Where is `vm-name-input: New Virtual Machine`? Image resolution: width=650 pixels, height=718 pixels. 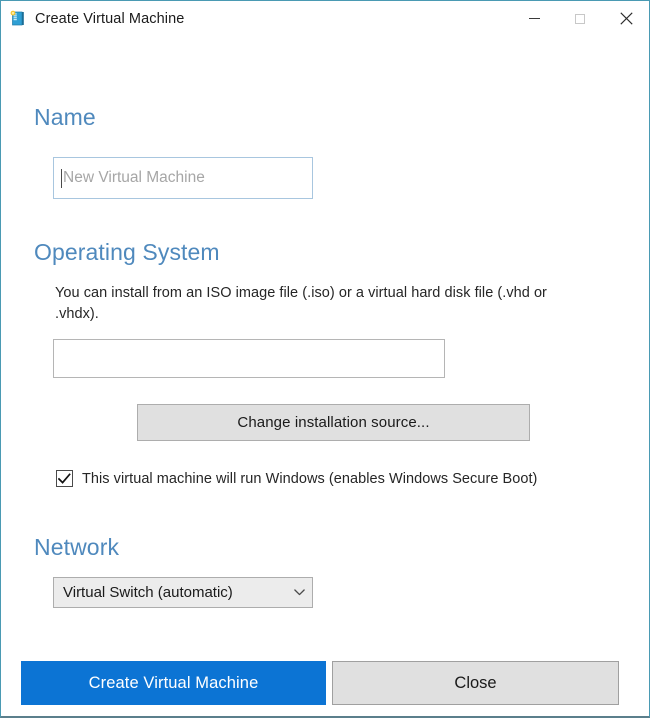
vm-name-input: New Virtual Machine is located at coordinates (183, 178).